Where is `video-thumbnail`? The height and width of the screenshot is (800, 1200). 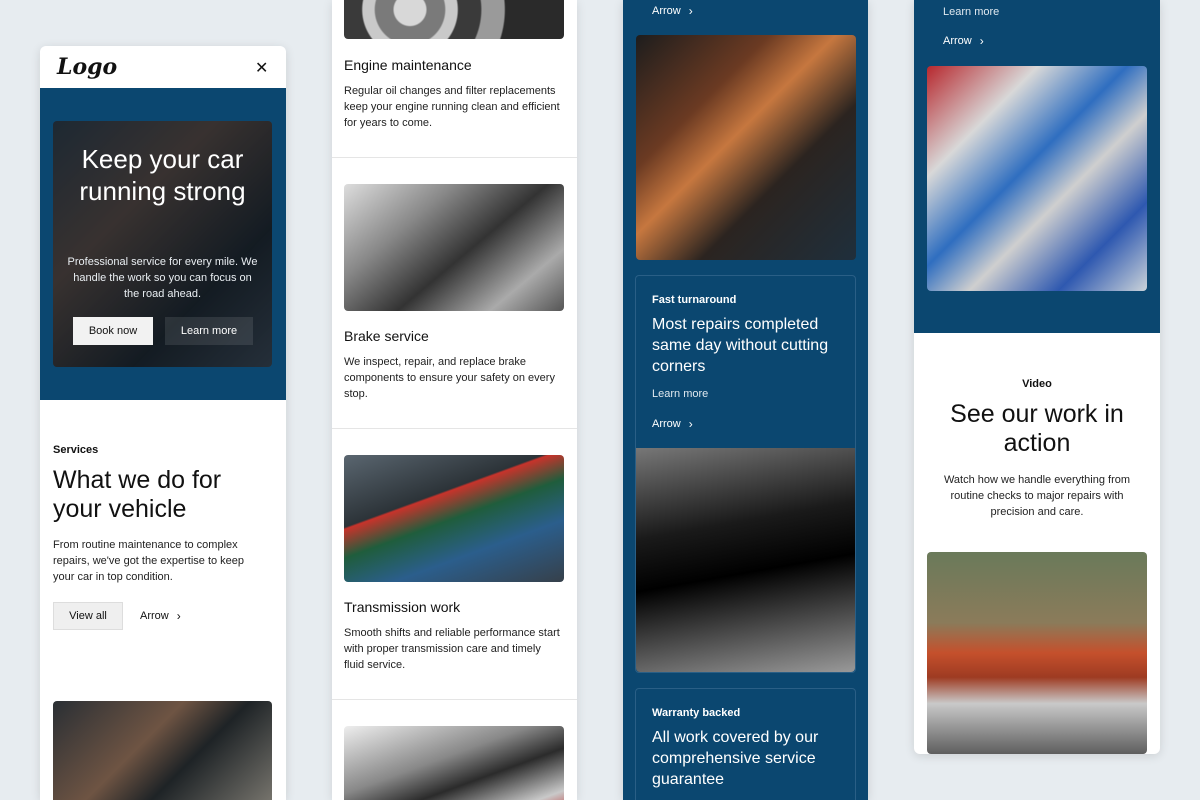 video-thumbnail is located at coordinates (1037, 653).